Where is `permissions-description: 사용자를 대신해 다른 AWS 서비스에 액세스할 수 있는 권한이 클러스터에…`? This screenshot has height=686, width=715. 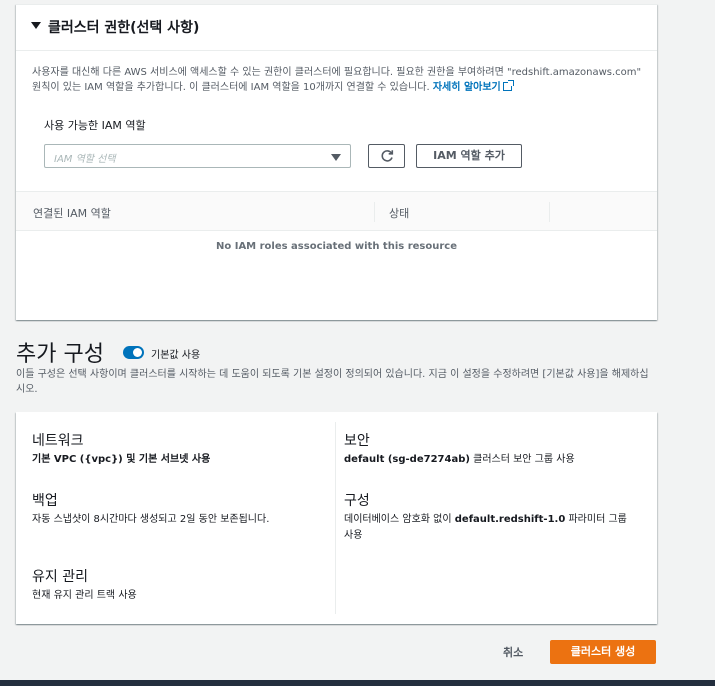
permissions-description: 사용자를 대신해 다른 AWS 서비스에 액세스할 수 있는 권한이 클러스터에… is located at coordinates (342, 80).